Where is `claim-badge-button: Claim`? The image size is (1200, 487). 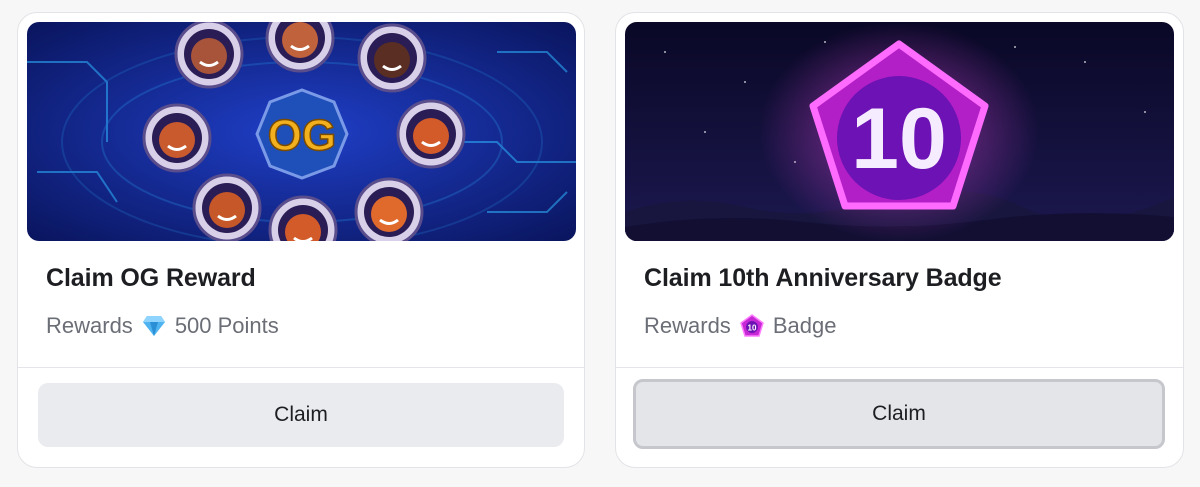
claim-badge-button: Claim is located at coordinates (899, 414).